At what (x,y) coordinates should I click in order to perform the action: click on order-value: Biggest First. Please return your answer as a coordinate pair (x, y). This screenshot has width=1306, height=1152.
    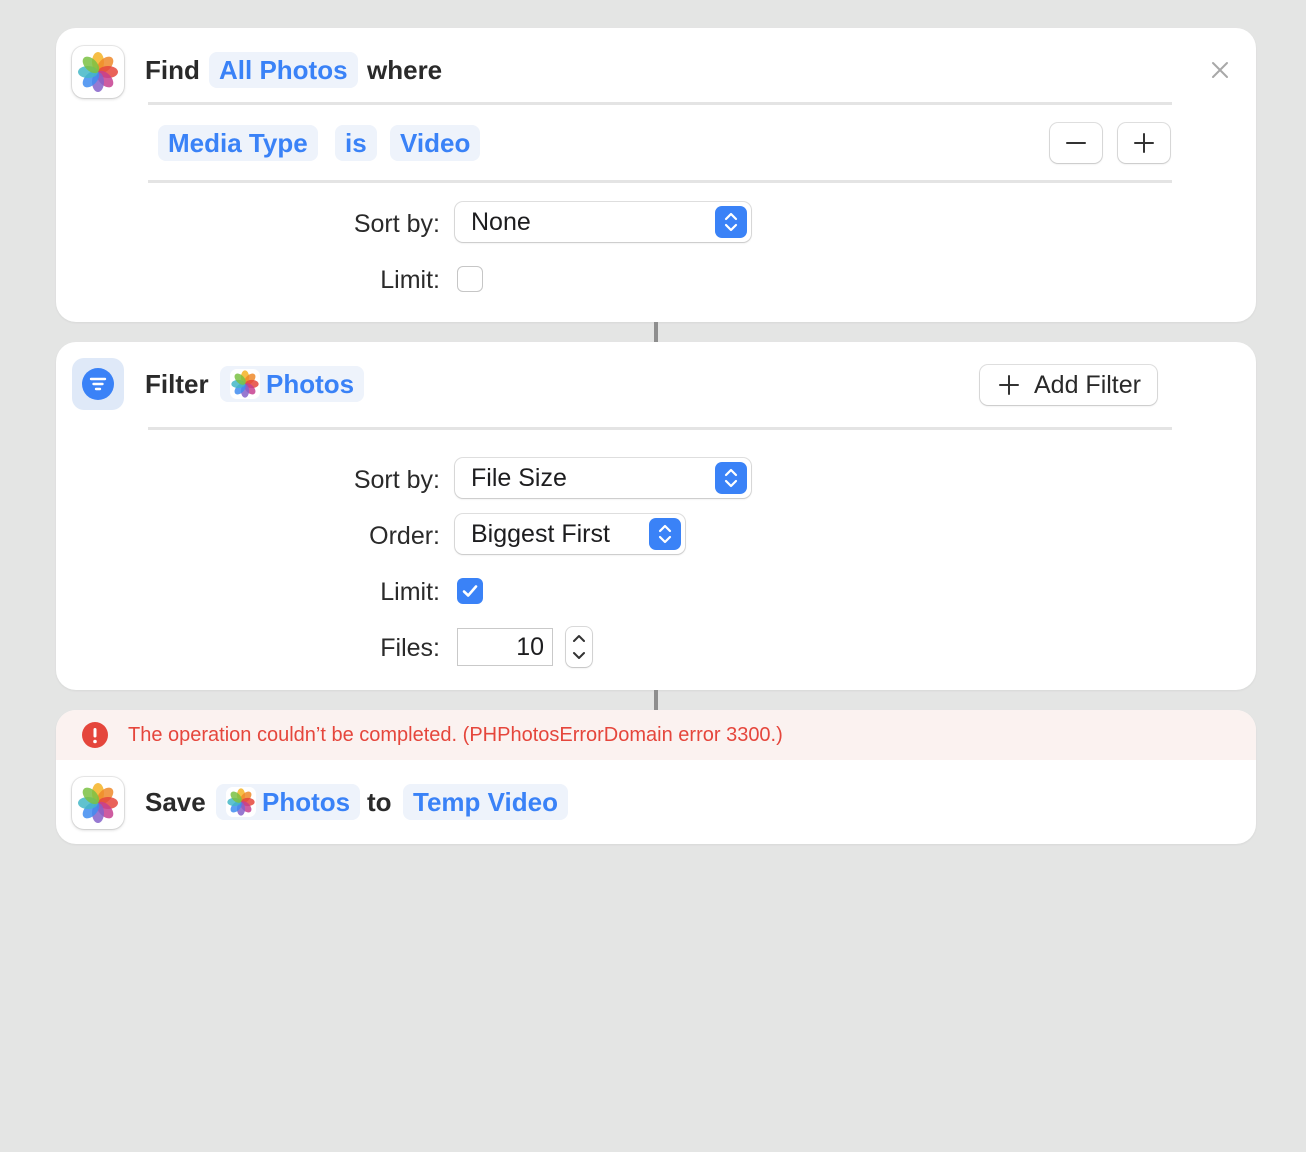
    Looking at the image, I should click on (540, 534).